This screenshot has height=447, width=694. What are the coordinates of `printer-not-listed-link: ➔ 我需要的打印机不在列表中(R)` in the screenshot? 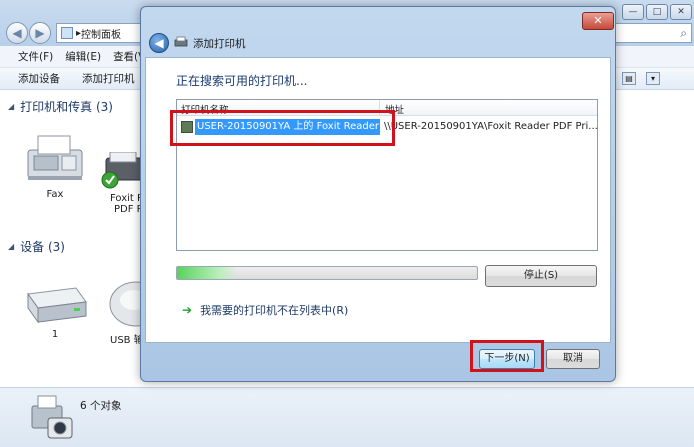 It's located at (265, 310).